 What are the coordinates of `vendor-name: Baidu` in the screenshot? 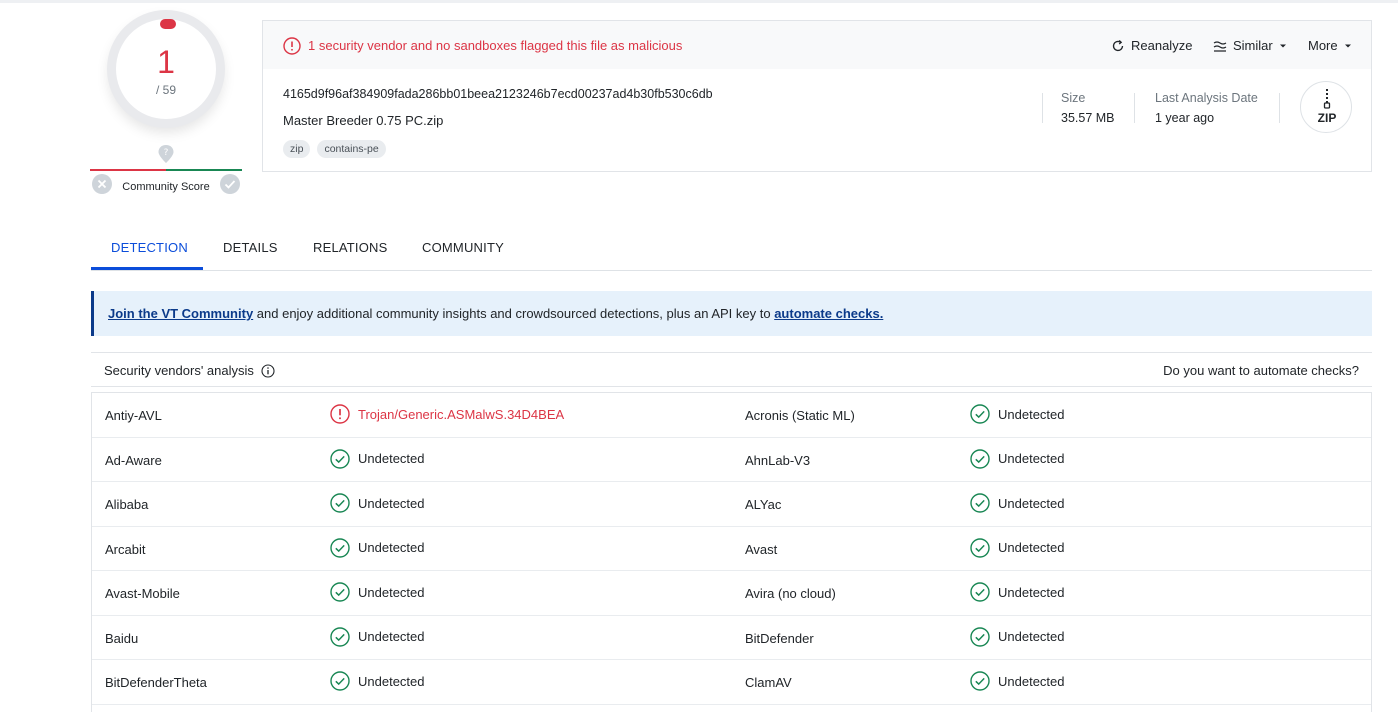 It's located at (122, 638).